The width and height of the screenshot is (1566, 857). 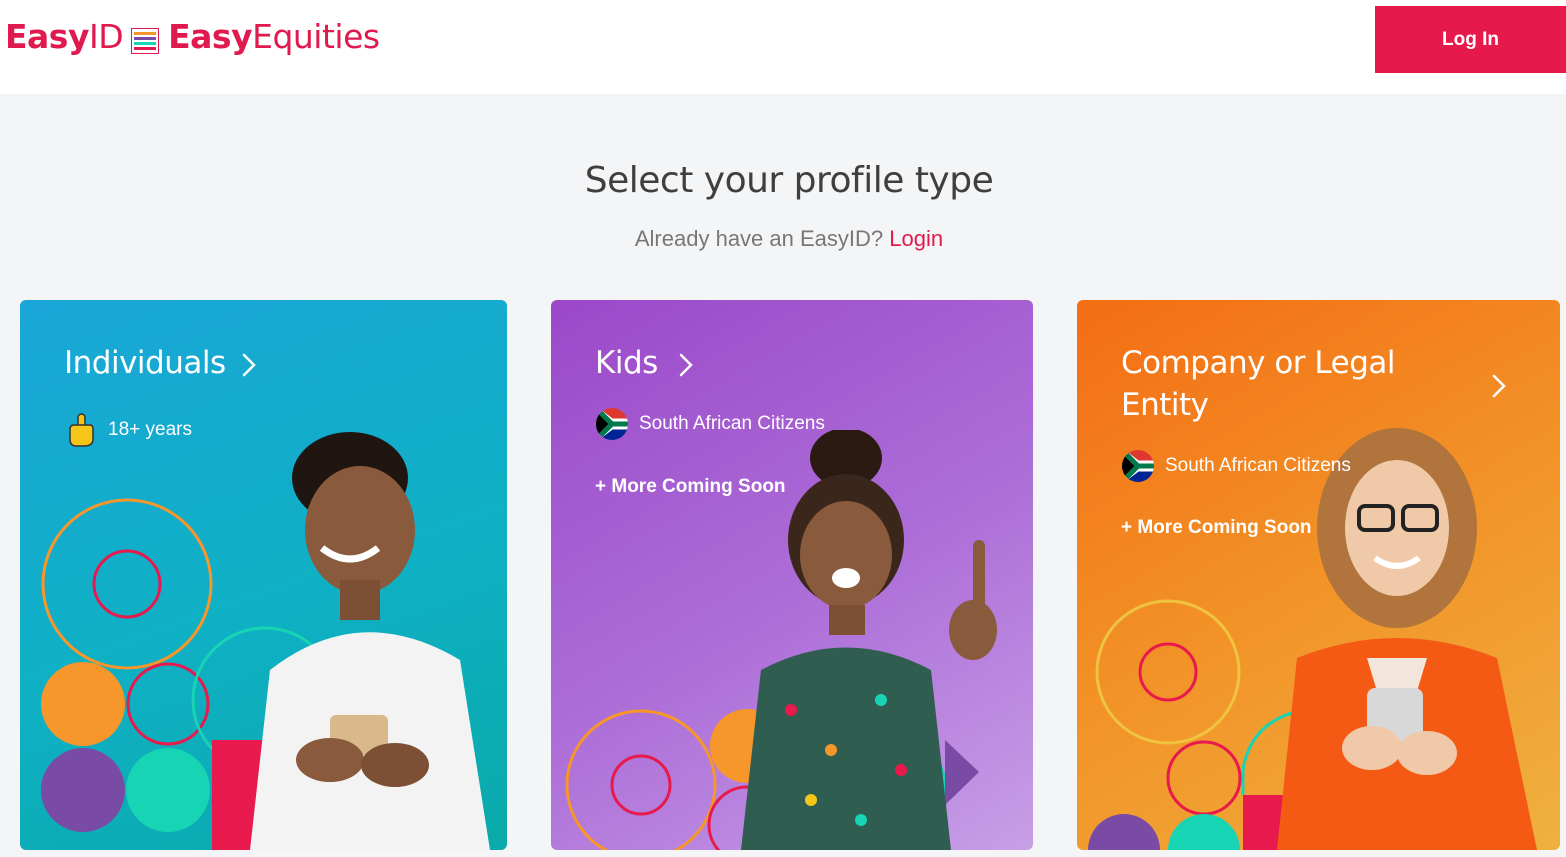 What do you see at coordinates (1258, 363) in the screenshot?
I see `card-title-line-1: Company or Legal` at bounding box center [1258, 363].